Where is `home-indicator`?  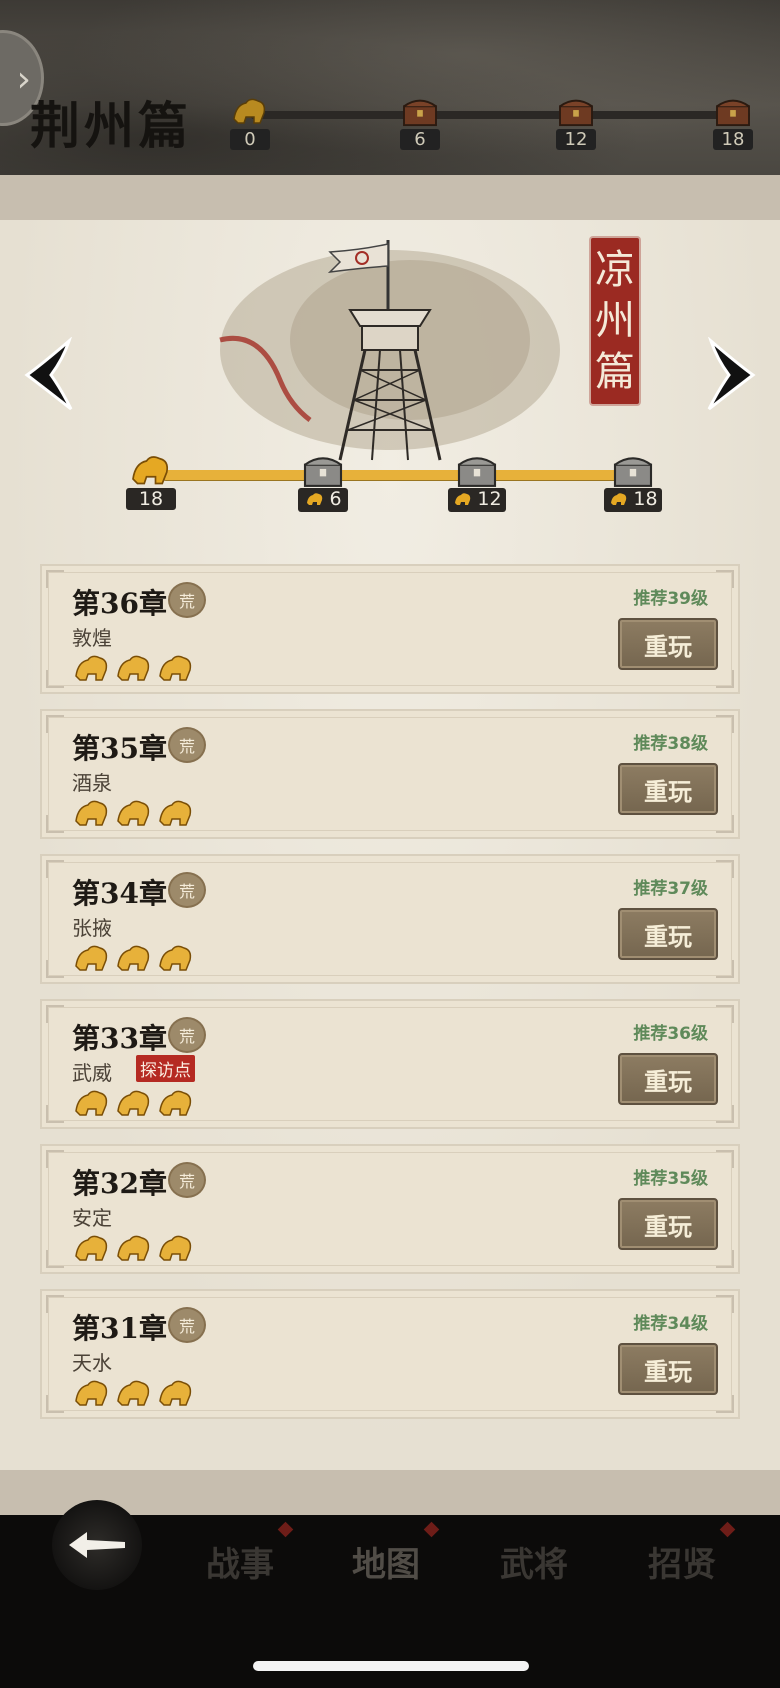
home-indicator is located at coordinates (391, 1666).